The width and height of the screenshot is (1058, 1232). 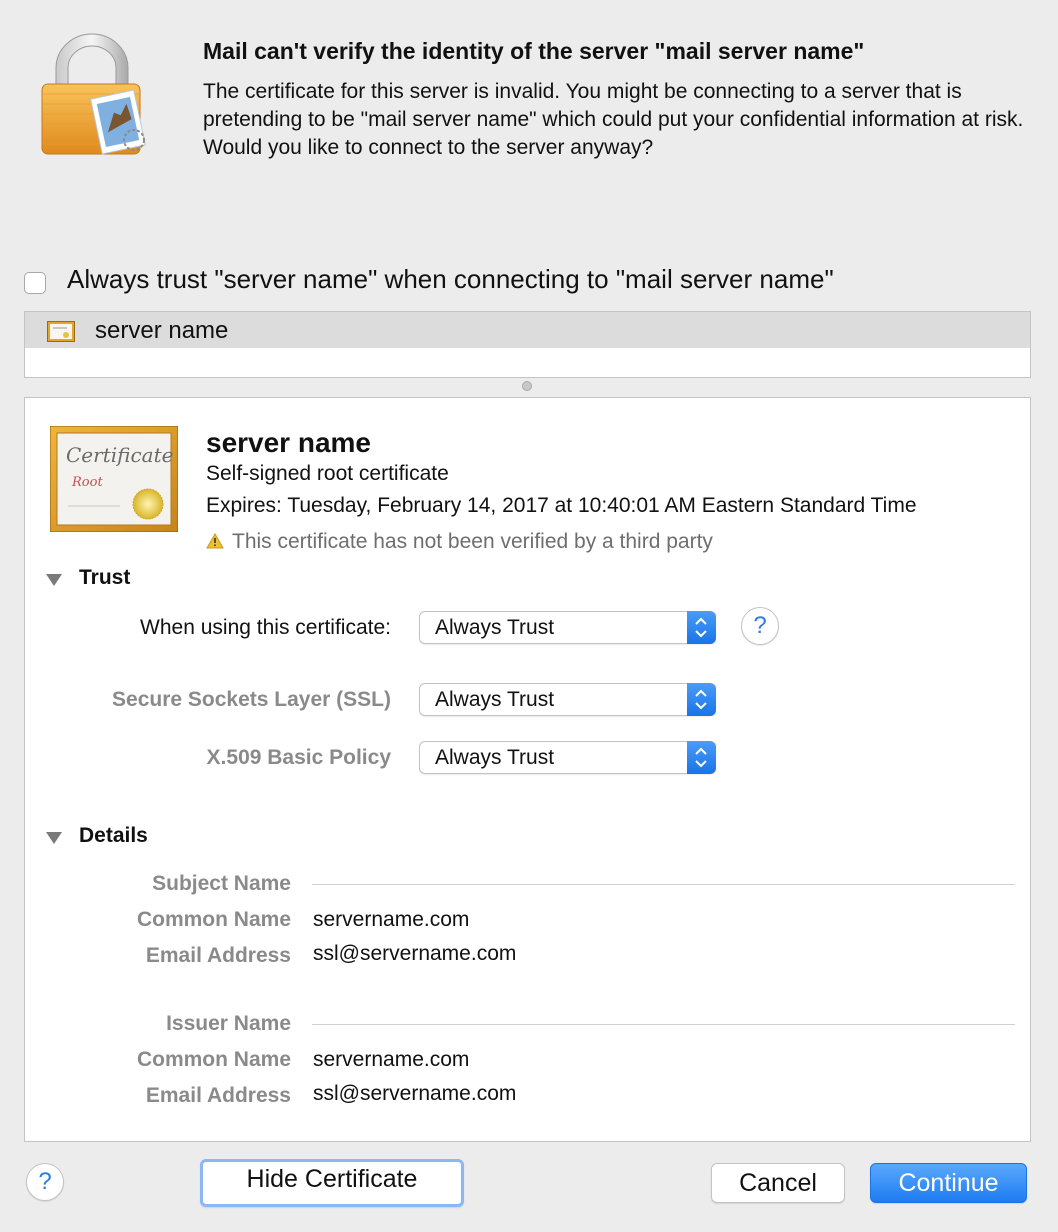 What do you see at coordinates (218, 1095) in the screenshot?
I see `issuer-email-label: Email Address` at bounding box center [218, 1095].